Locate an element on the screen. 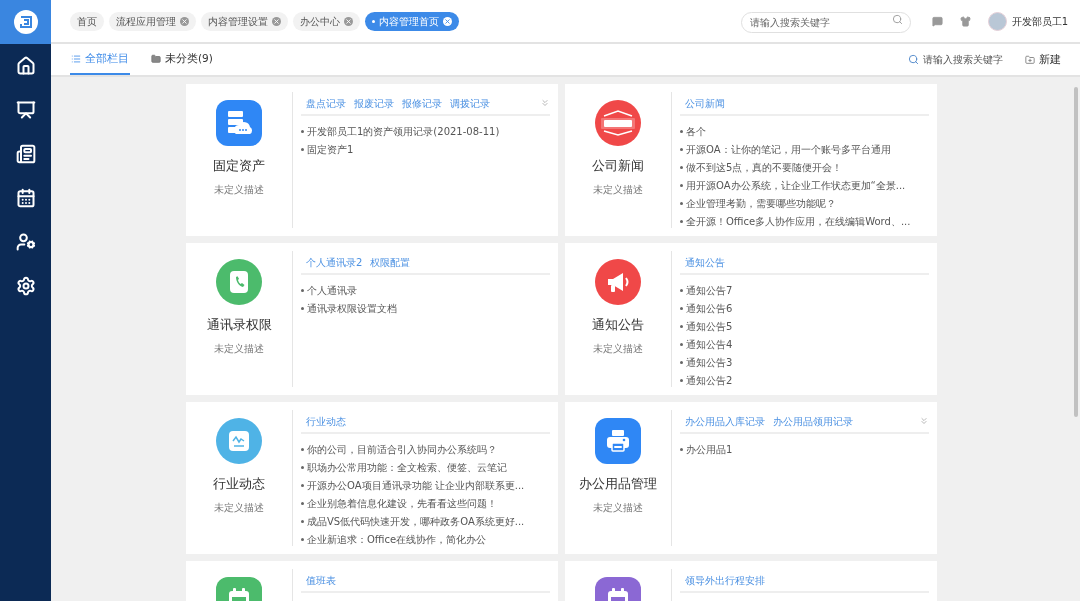  avatar is located at coordinates (997, 21).